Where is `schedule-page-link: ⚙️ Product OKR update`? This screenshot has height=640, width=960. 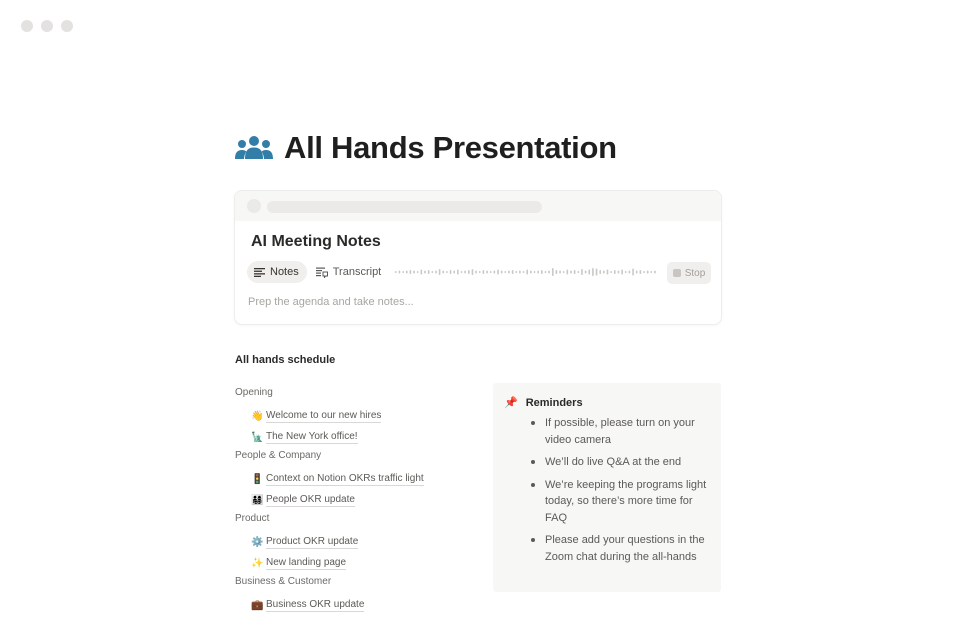
schedule-page-link: ⚙️ Product OKR update is located at coordinates (368, 542).